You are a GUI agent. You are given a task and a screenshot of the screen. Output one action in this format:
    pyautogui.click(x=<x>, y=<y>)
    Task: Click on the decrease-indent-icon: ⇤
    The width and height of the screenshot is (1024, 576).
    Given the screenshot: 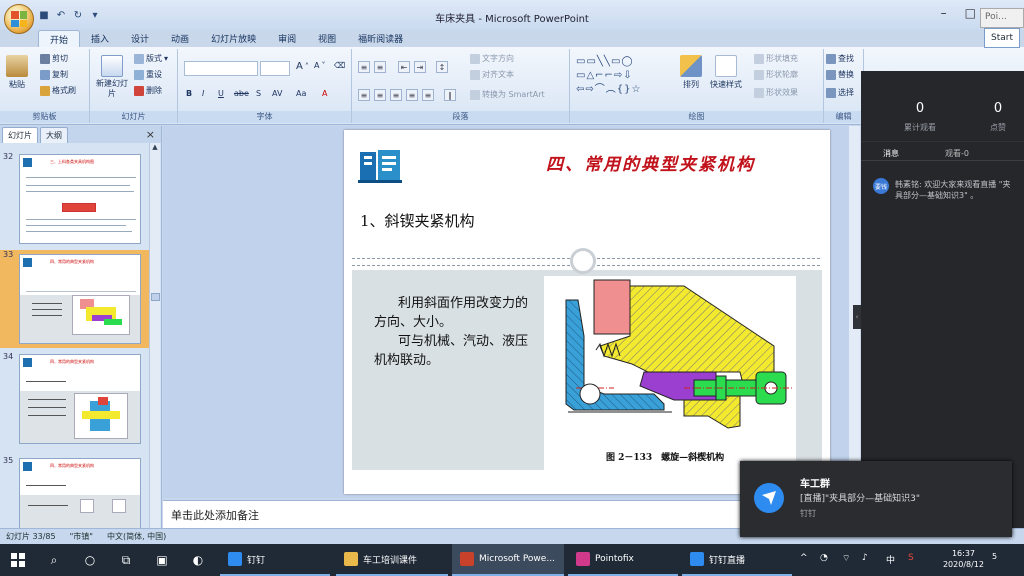 What is the action you would take?
    pyautogui.click(x=404, y=67)
    